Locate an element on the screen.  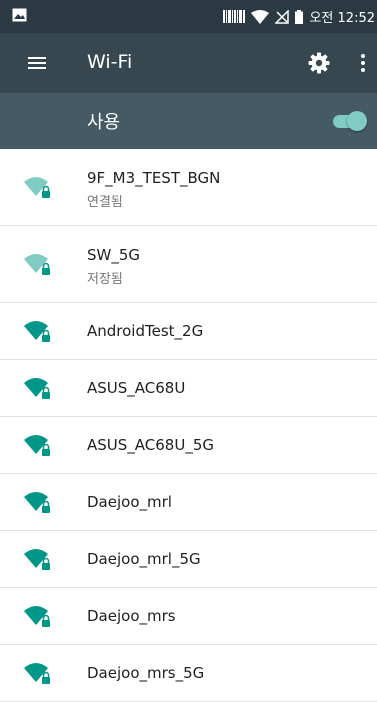
network-row: Daejoo_mrs_5G is located at coordinates (188, 673).